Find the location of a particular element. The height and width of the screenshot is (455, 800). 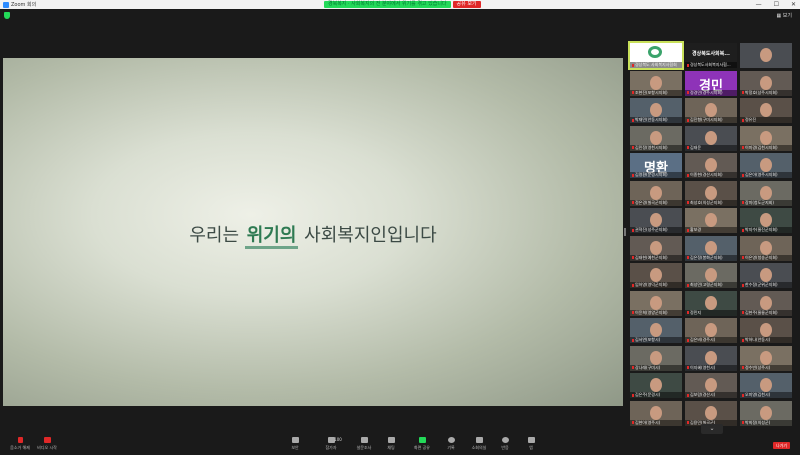

participant-name-label: 박희정(의성군) is located at coordinates (766, 422).